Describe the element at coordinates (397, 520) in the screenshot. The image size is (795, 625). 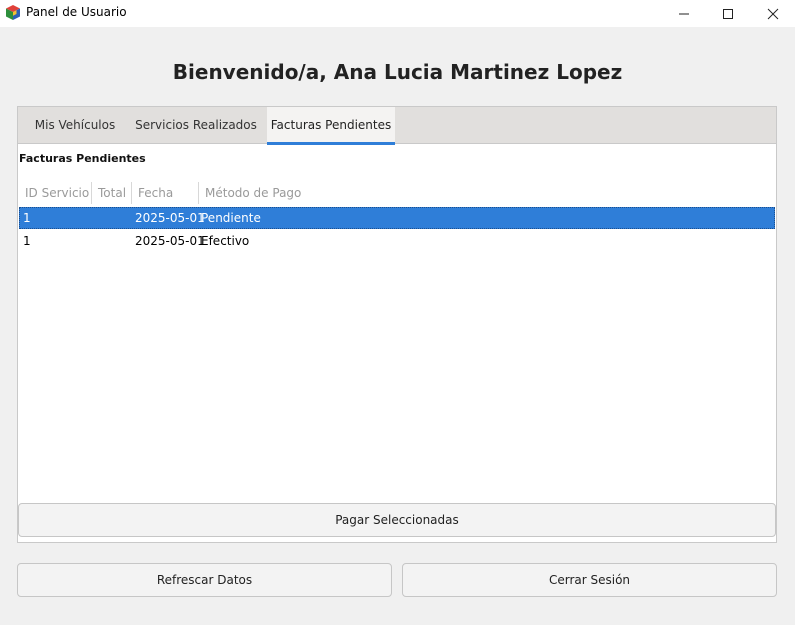
I see `pay-selected-button: Pagar Seleccionadas` at that location.